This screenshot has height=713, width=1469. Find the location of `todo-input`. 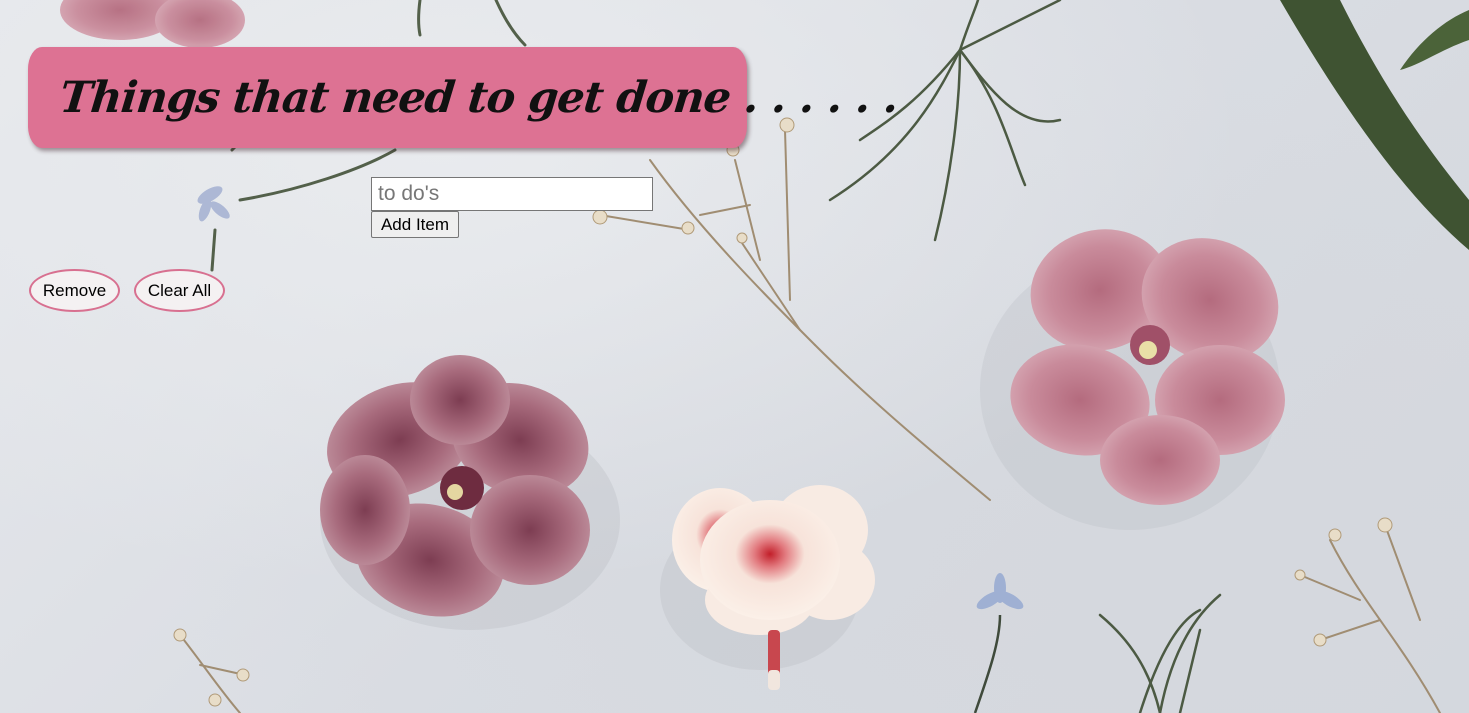

todo-input is located at coordinates (512, 194).